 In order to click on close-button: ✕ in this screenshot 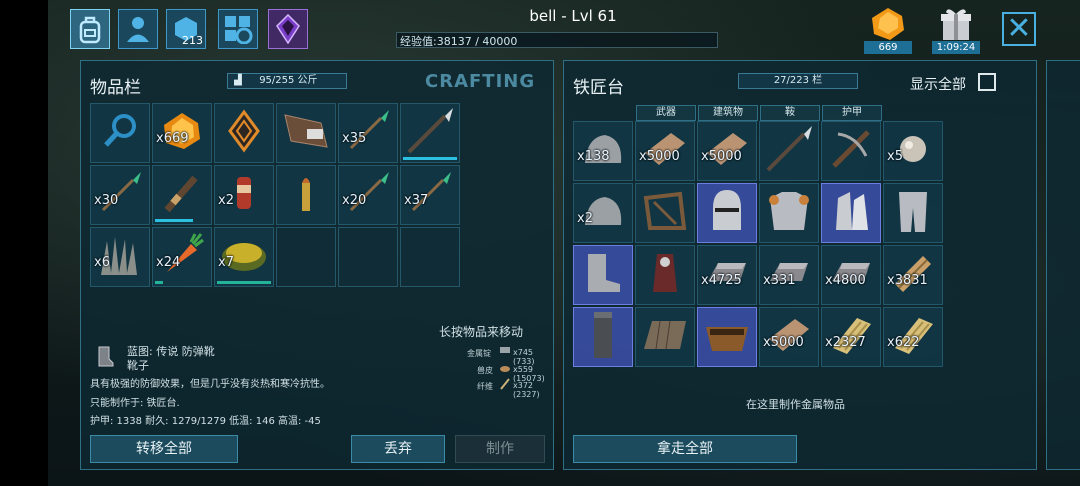, I will do `click(1019, 29)`.